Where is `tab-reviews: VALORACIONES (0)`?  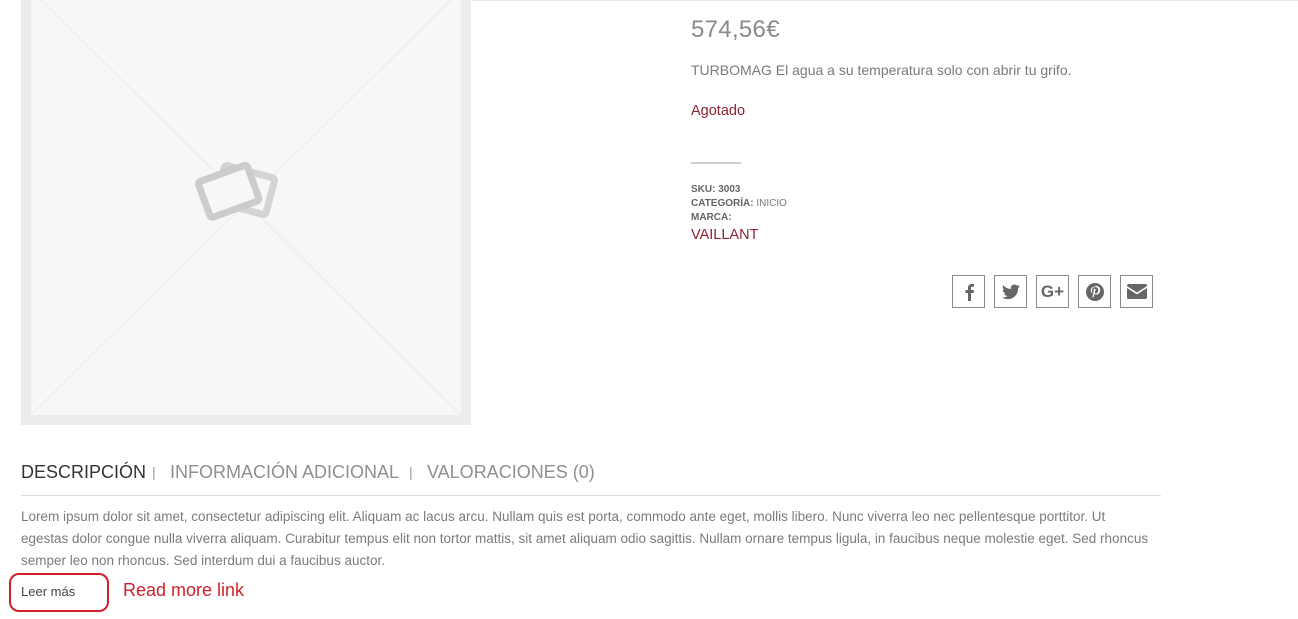 tab-reviews: VALORACIONES (0) is located at coordinates (511, 472).